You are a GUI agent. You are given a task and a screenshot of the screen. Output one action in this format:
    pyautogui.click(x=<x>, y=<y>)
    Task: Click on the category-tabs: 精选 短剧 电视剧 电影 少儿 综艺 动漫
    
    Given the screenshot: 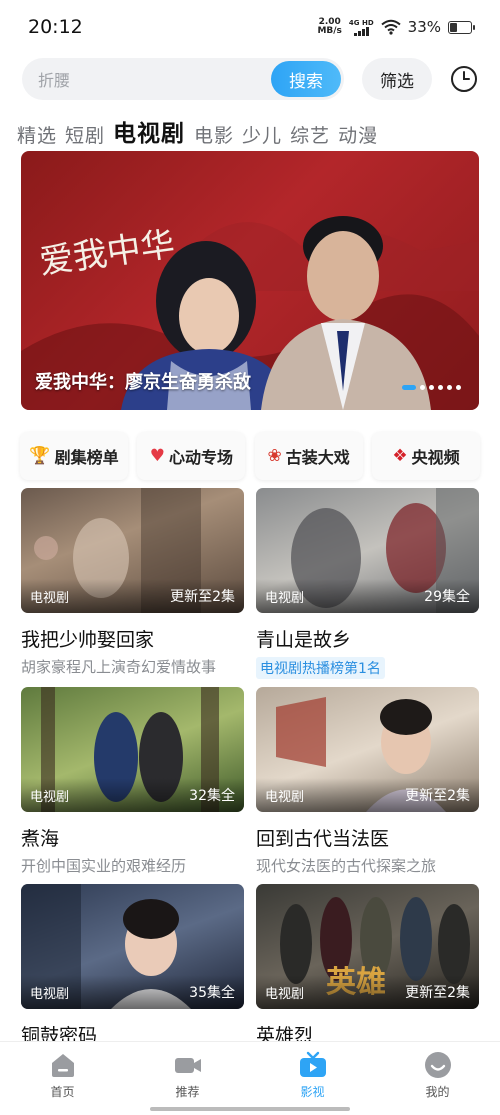 What is the action you would take?
    pyautogui.click(x=201, y=130)
    